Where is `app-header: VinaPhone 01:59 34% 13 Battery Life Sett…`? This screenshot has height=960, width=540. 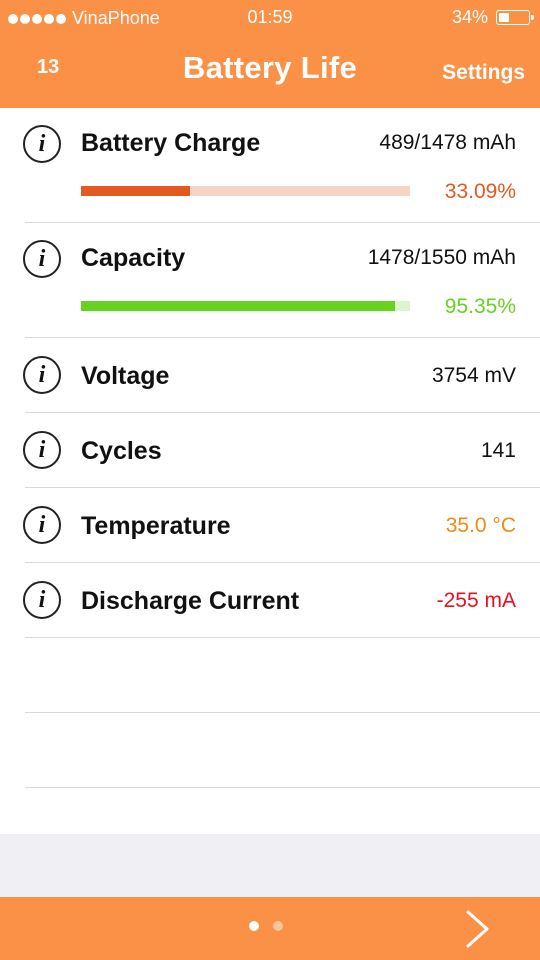 app-header: VinaPhone 01:59 34% 13 Battery Life Sett… is located at coordinates (270, 54).